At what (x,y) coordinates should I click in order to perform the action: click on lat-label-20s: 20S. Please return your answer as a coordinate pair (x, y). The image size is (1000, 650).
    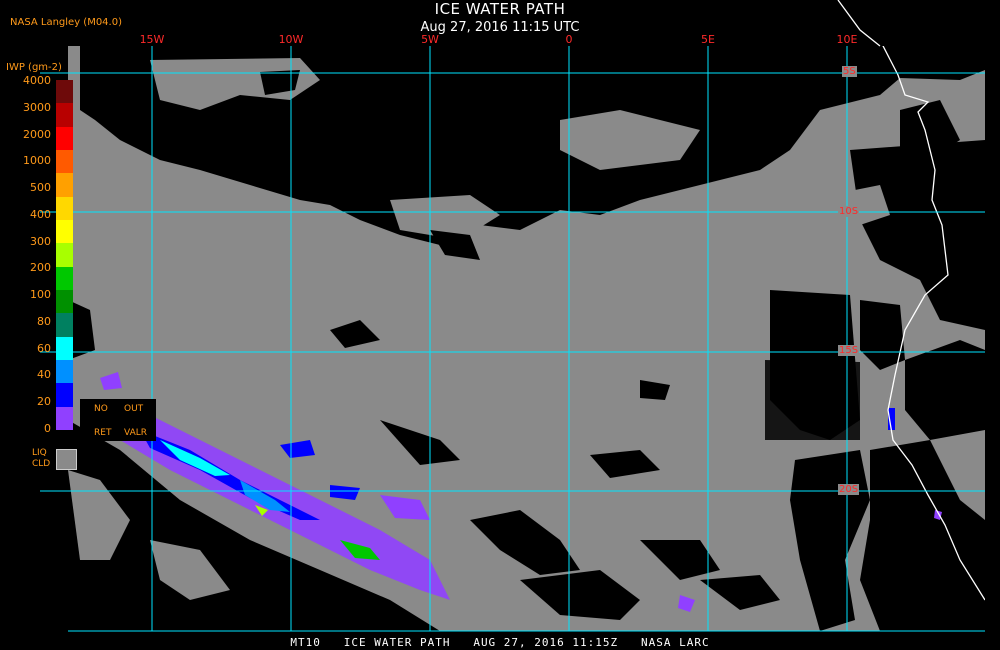
    Looking at the image, I should click on (849, 489).